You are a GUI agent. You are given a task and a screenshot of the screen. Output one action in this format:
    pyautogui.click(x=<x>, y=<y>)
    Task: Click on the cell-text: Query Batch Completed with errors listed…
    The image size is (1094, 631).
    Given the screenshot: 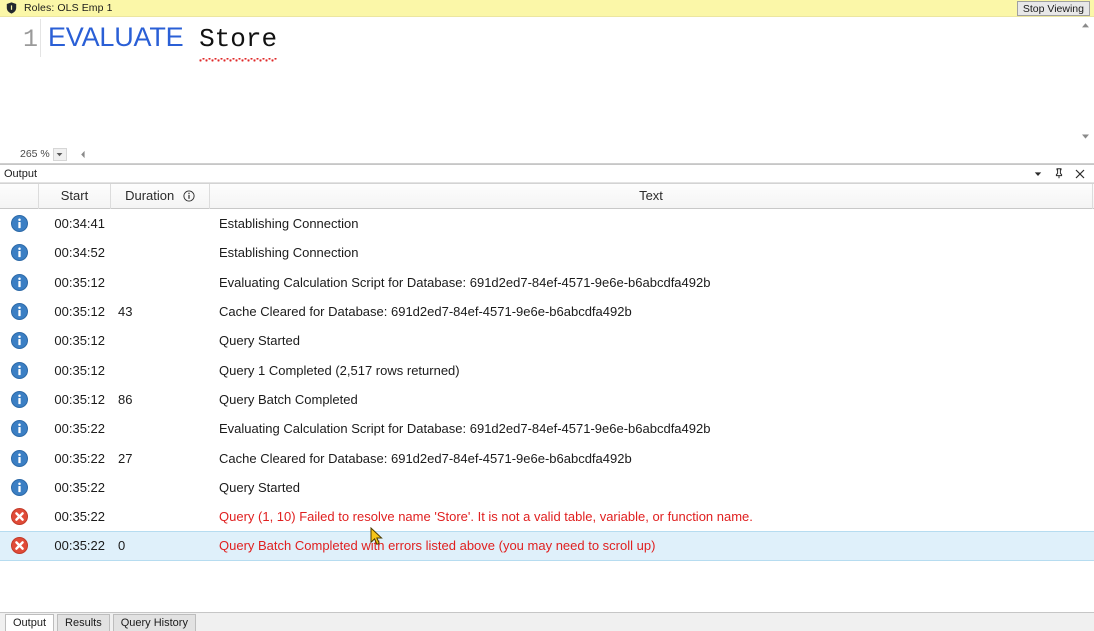 What is the action you would take?
    pyautogui.click(x=437, y=546)
    